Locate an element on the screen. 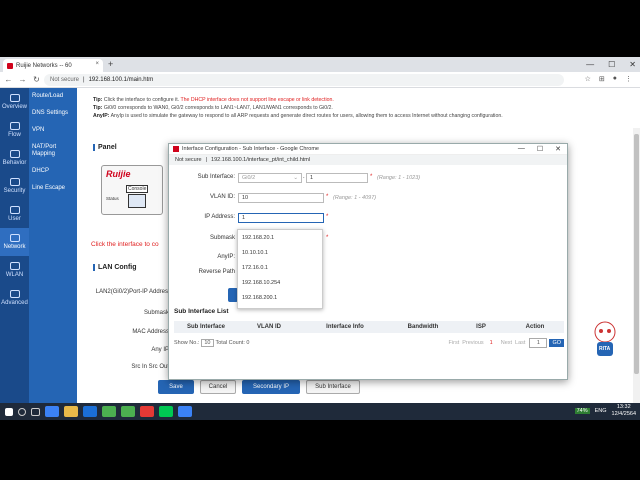 Image resolution: width=640 pixels, height=480 pixels. sub-interface-select: Gi0/2 ⌄ is located at coordinates (270, 178).